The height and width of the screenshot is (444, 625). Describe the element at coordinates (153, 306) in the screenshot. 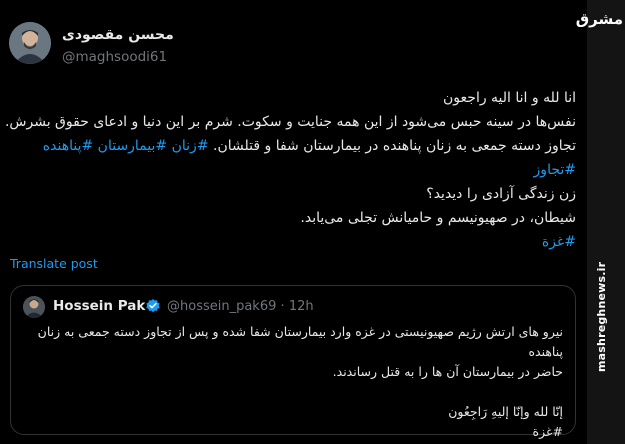

I see `verified-badge-icon` at that location.